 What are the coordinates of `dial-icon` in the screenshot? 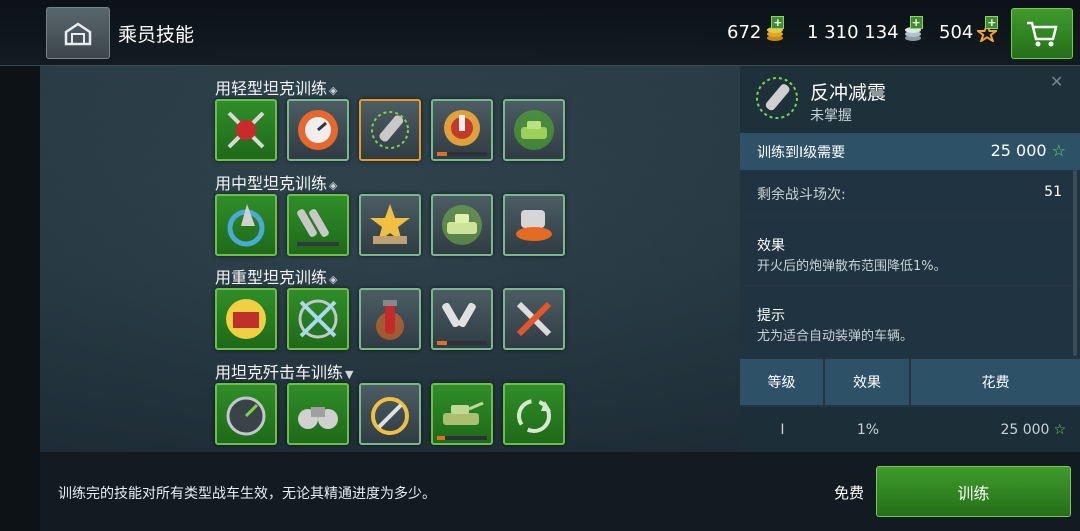 It's located at (246, 416).